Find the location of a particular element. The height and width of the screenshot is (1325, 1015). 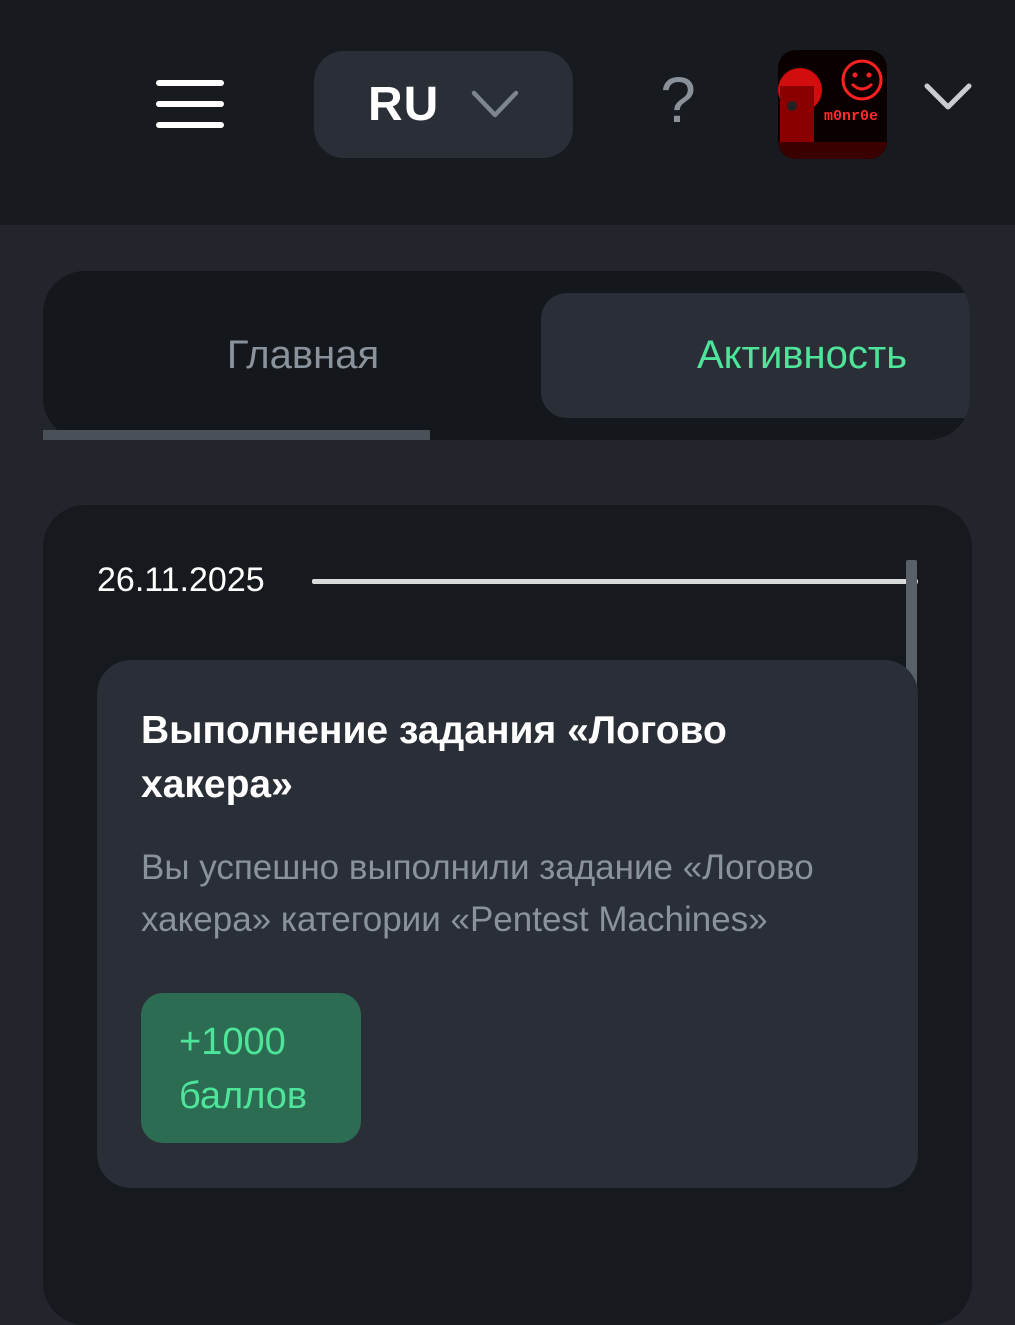

date-divider is located at coordinates (615, 581).